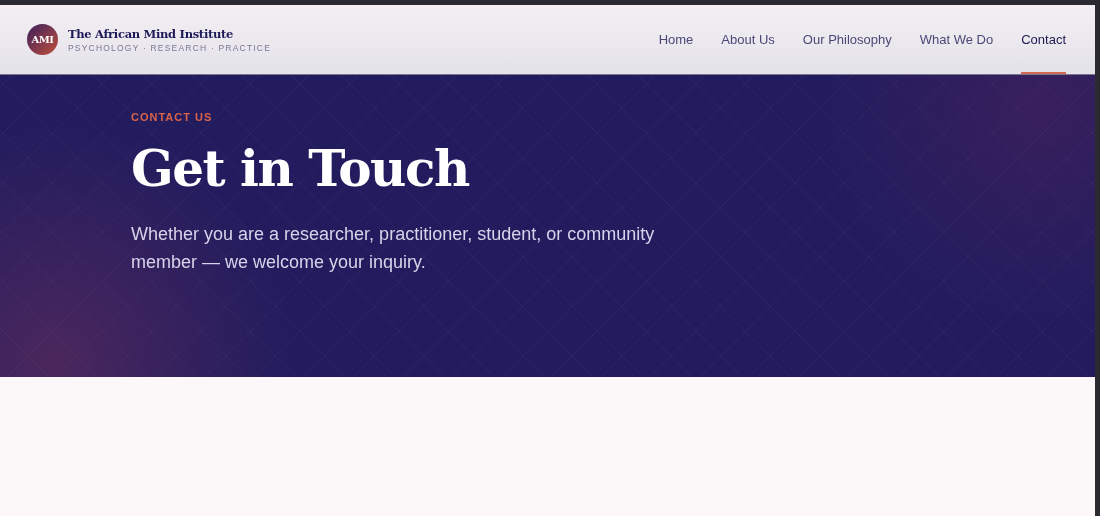  I want to click on site-name: The African Mind Institute, so click(151, 33).